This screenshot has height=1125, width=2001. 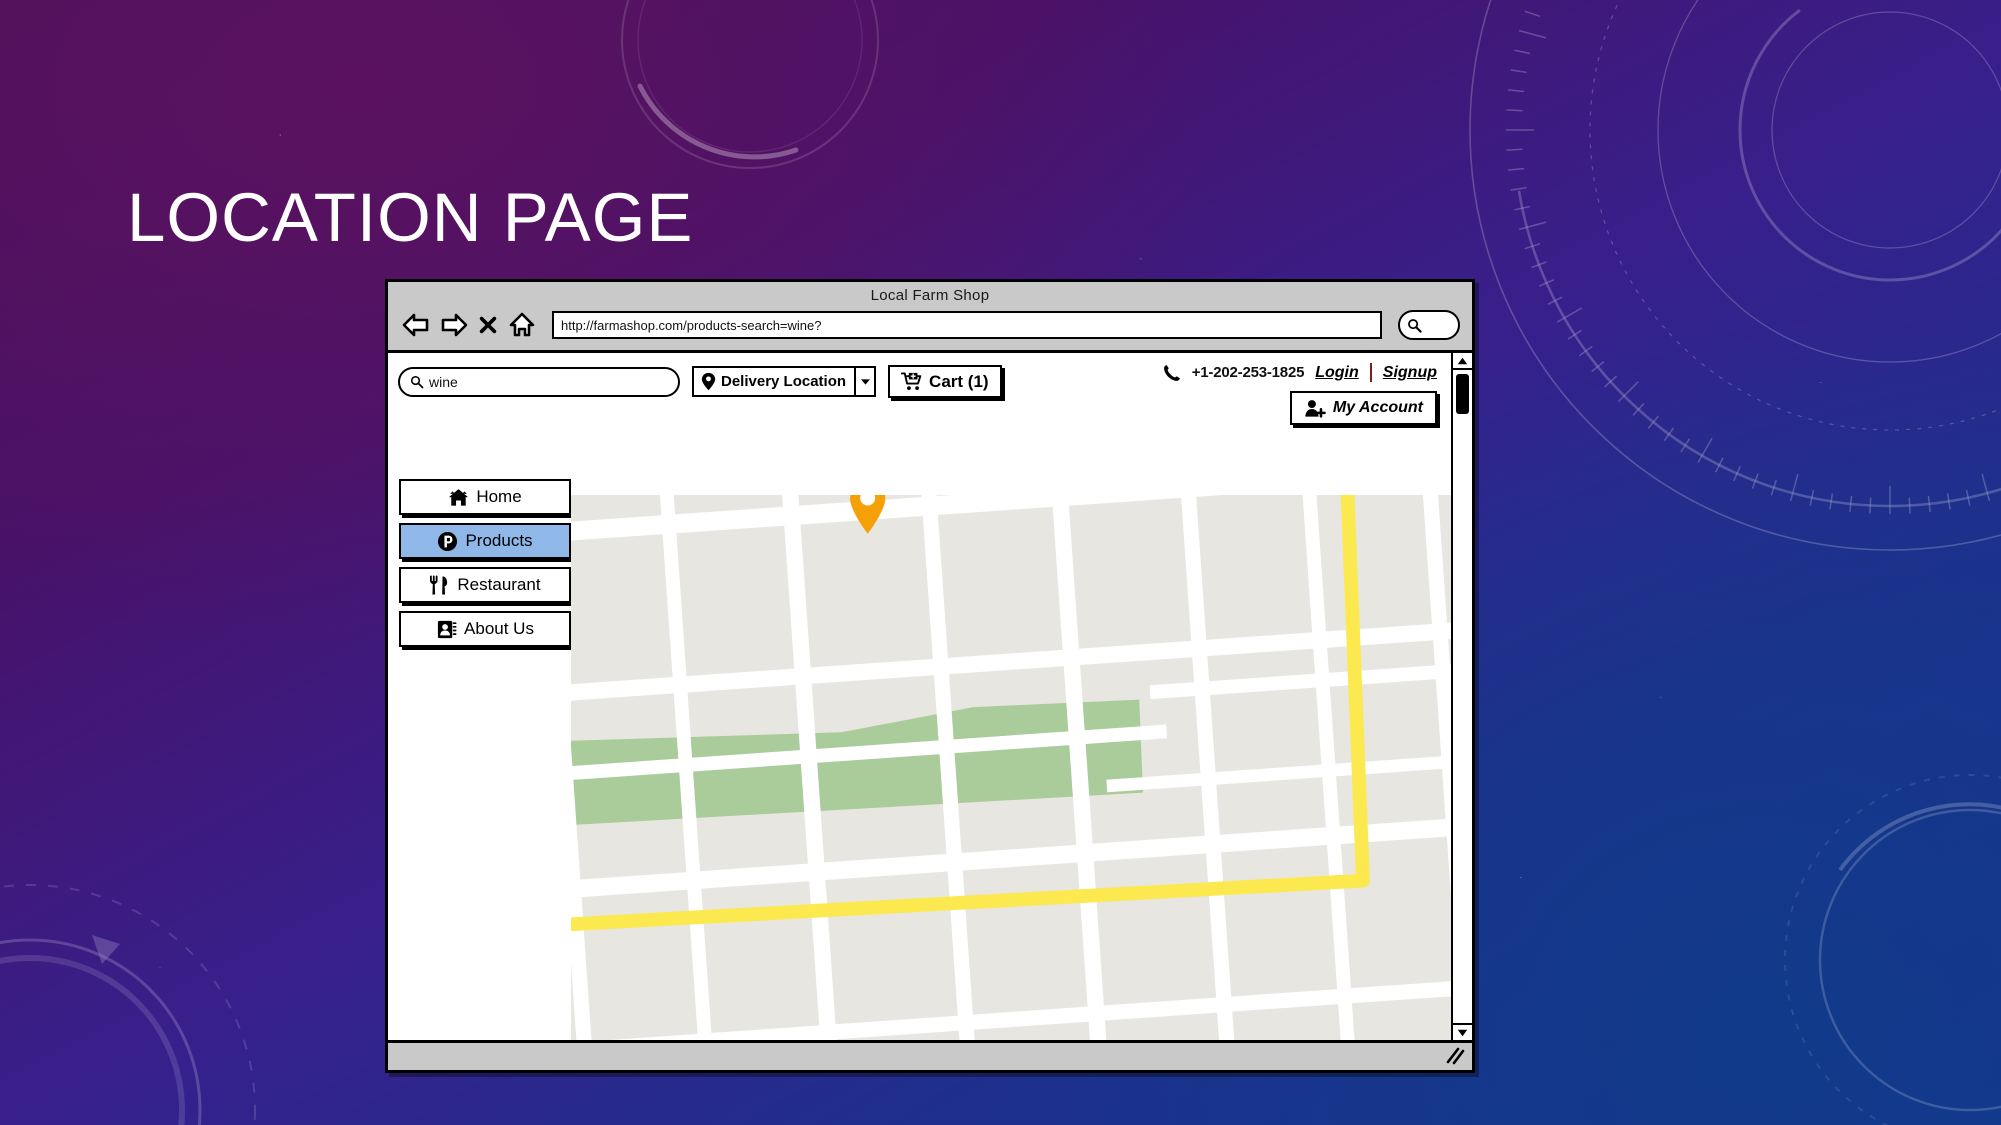 I want to click on phone-number: +1-202-253-1825, so click(x=1248, y=372).